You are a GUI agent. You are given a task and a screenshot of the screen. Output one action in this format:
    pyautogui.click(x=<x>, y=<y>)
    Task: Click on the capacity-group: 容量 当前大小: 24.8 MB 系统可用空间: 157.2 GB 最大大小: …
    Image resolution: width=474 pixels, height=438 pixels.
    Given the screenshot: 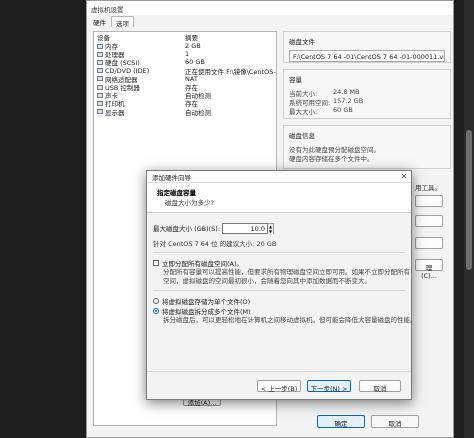 What is the action you would take?
    pyautogui.click(x=367, y=94)
    